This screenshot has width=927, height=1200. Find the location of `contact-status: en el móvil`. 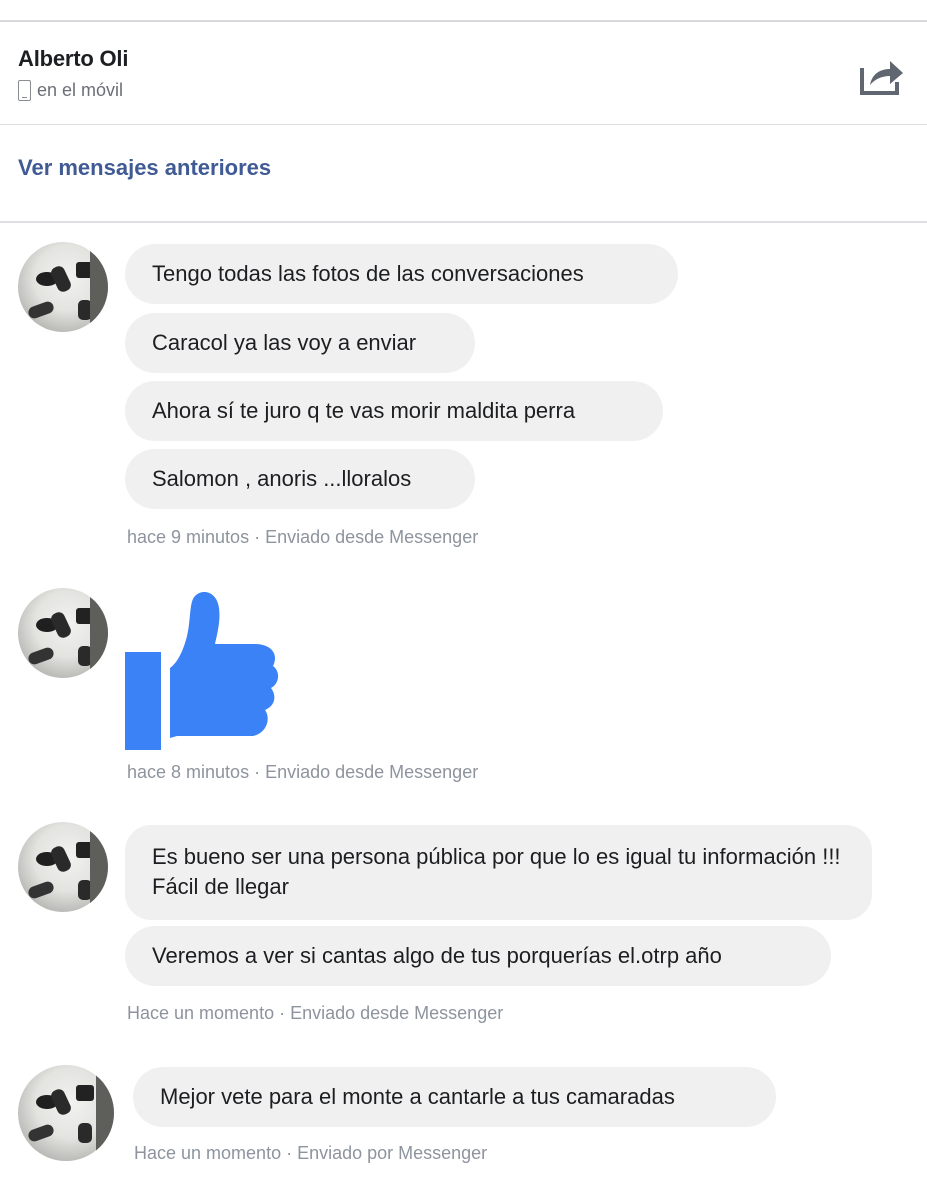

contact-status: en el móvil is located at coordinates (70, 90).